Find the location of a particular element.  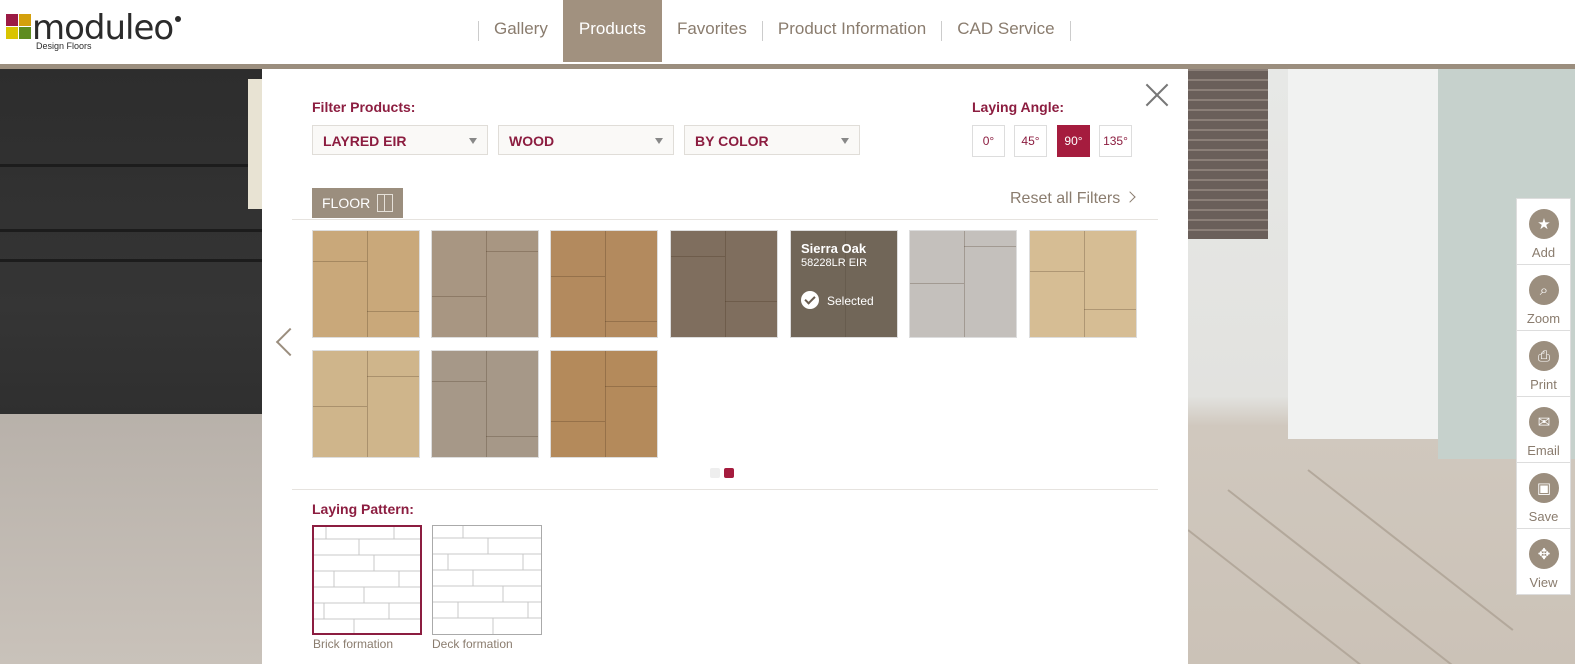

email-button: ✉ Email is located at coordinates (1543, 430).